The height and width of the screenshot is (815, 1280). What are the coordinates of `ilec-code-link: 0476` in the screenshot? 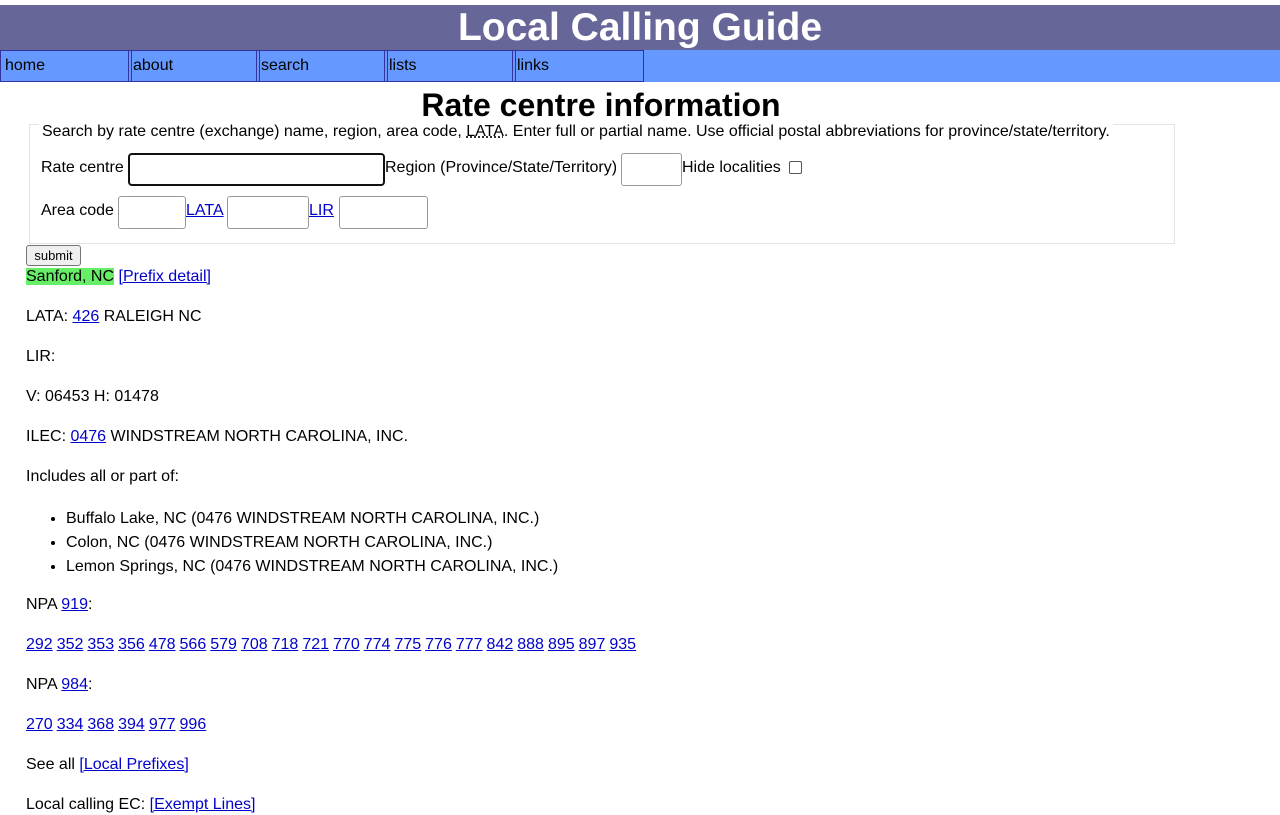 It's located at (88, 436).